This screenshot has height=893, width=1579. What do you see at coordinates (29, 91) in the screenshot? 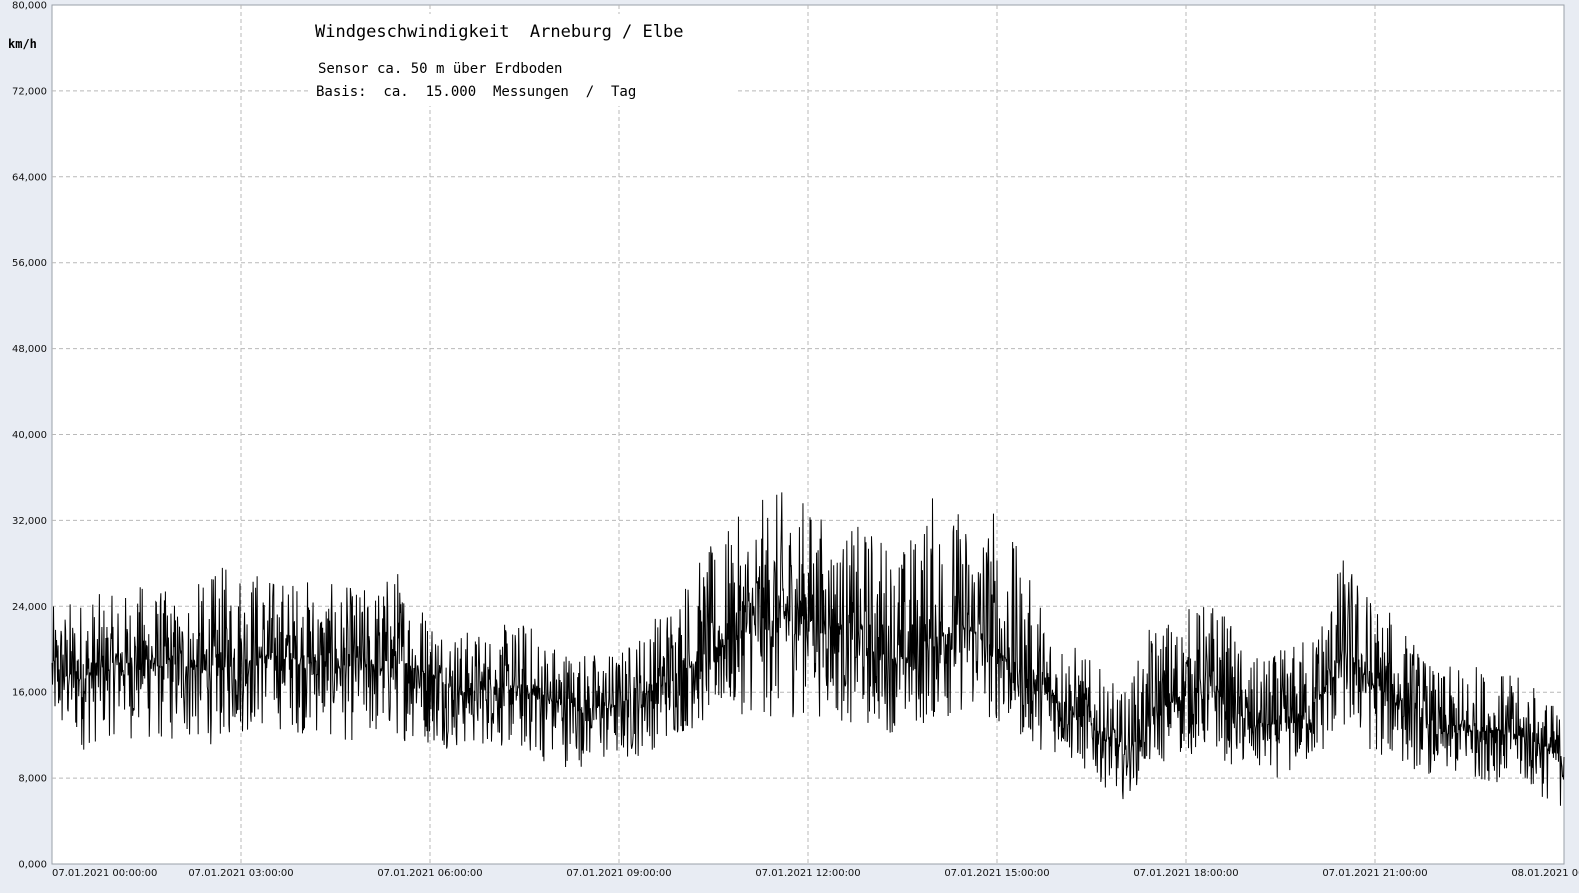
I see `y-tick-label: 72,000` at bounding box center [29, 91].